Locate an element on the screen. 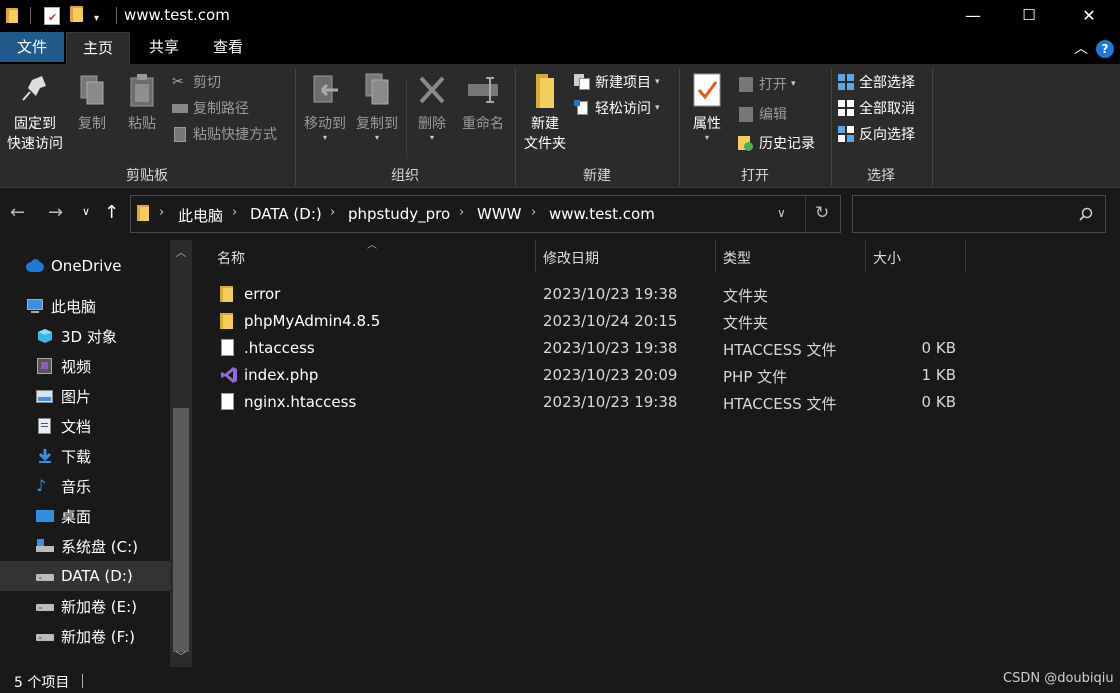 The height and width of the screenshot is (693, 1120). nav-item-downloads: 下载 is located at coordinates (85, 456).